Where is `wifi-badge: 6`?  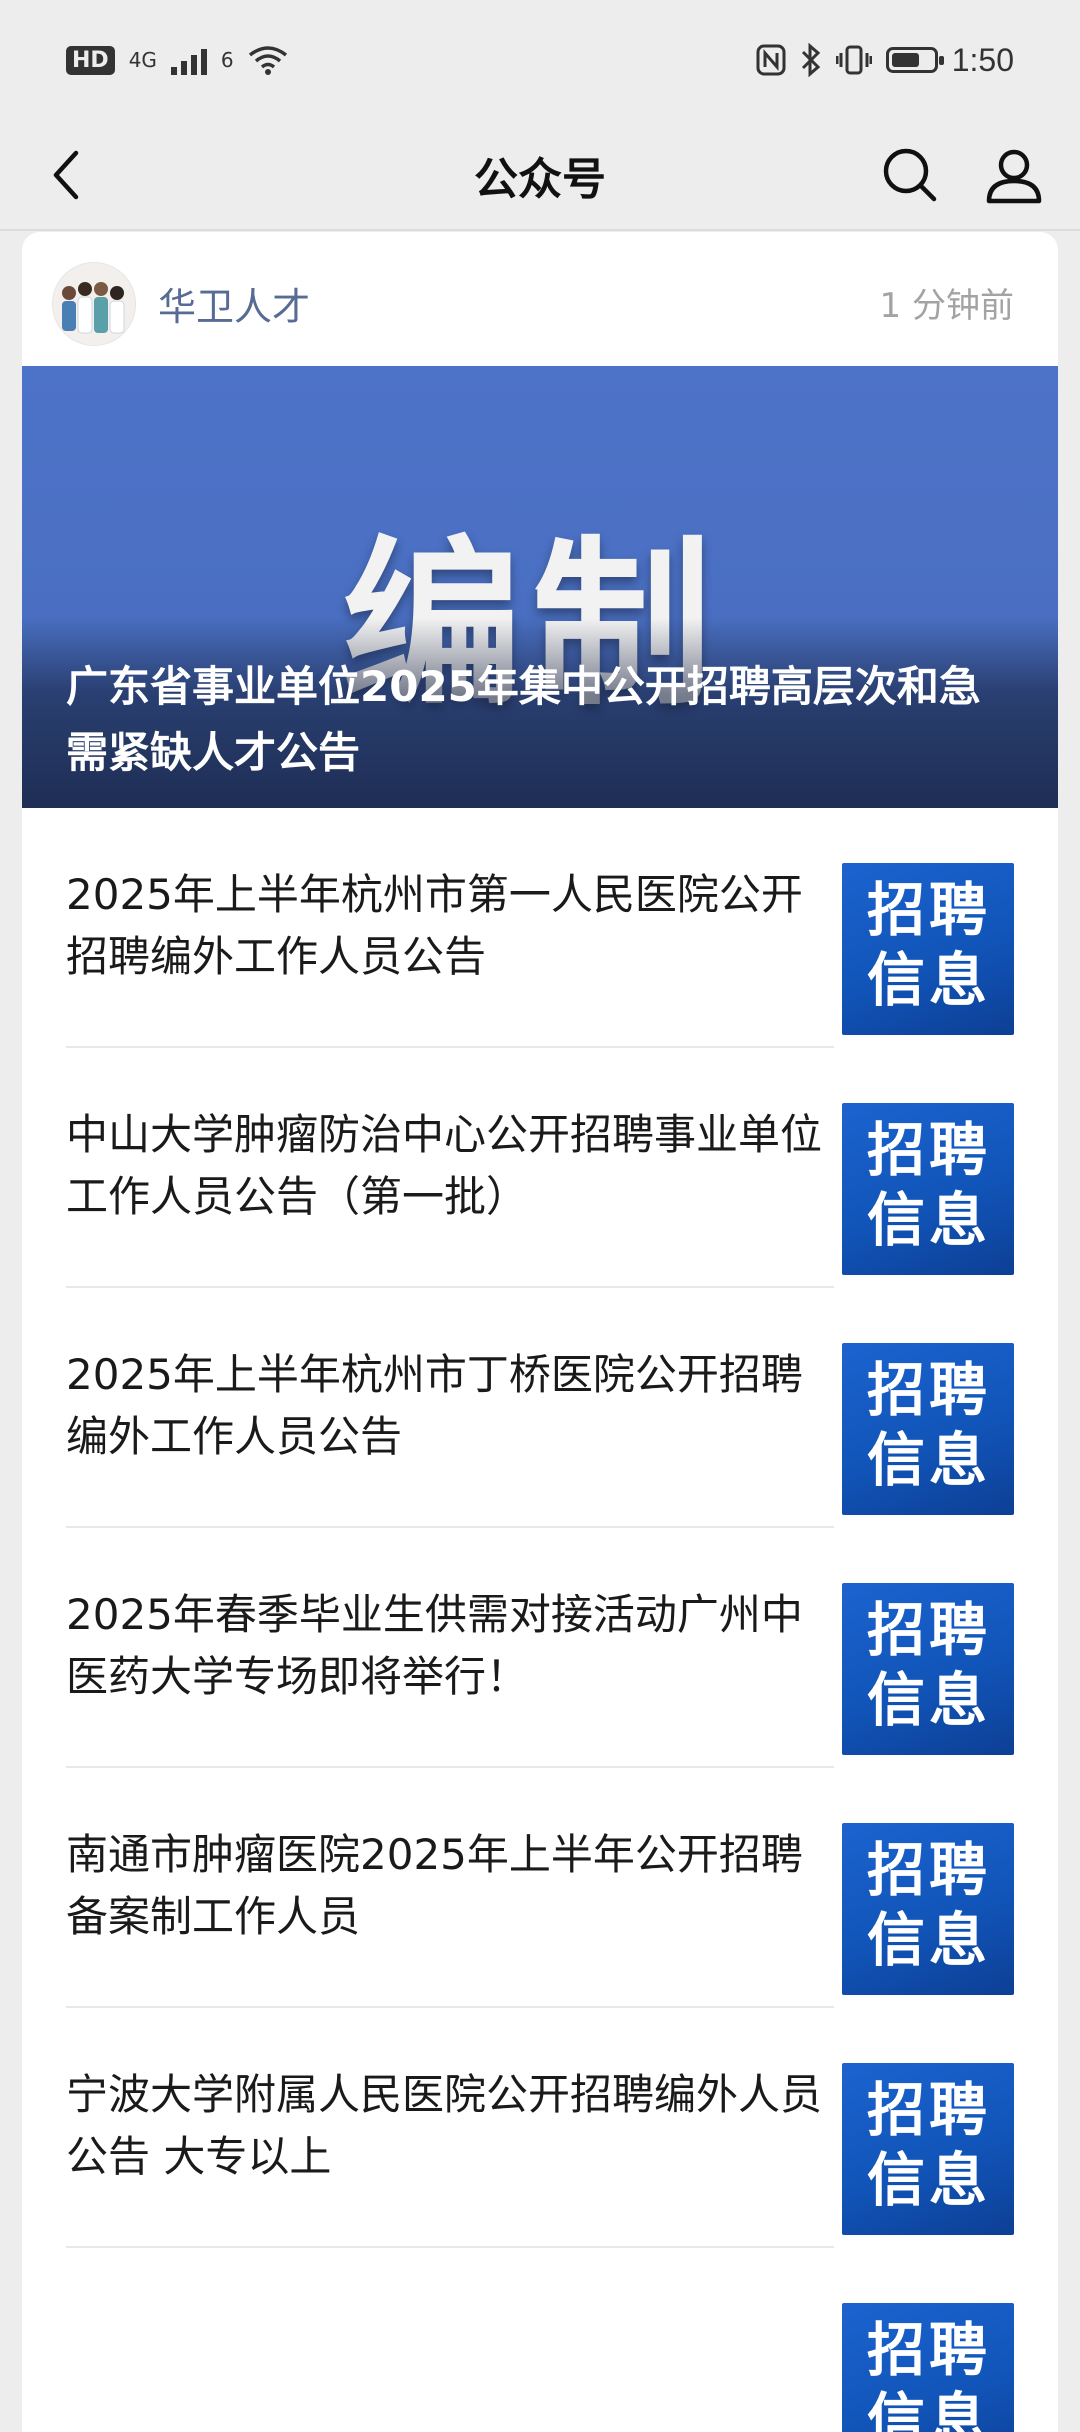
wifi-badge: 6 is located at coordinates (227, 60).